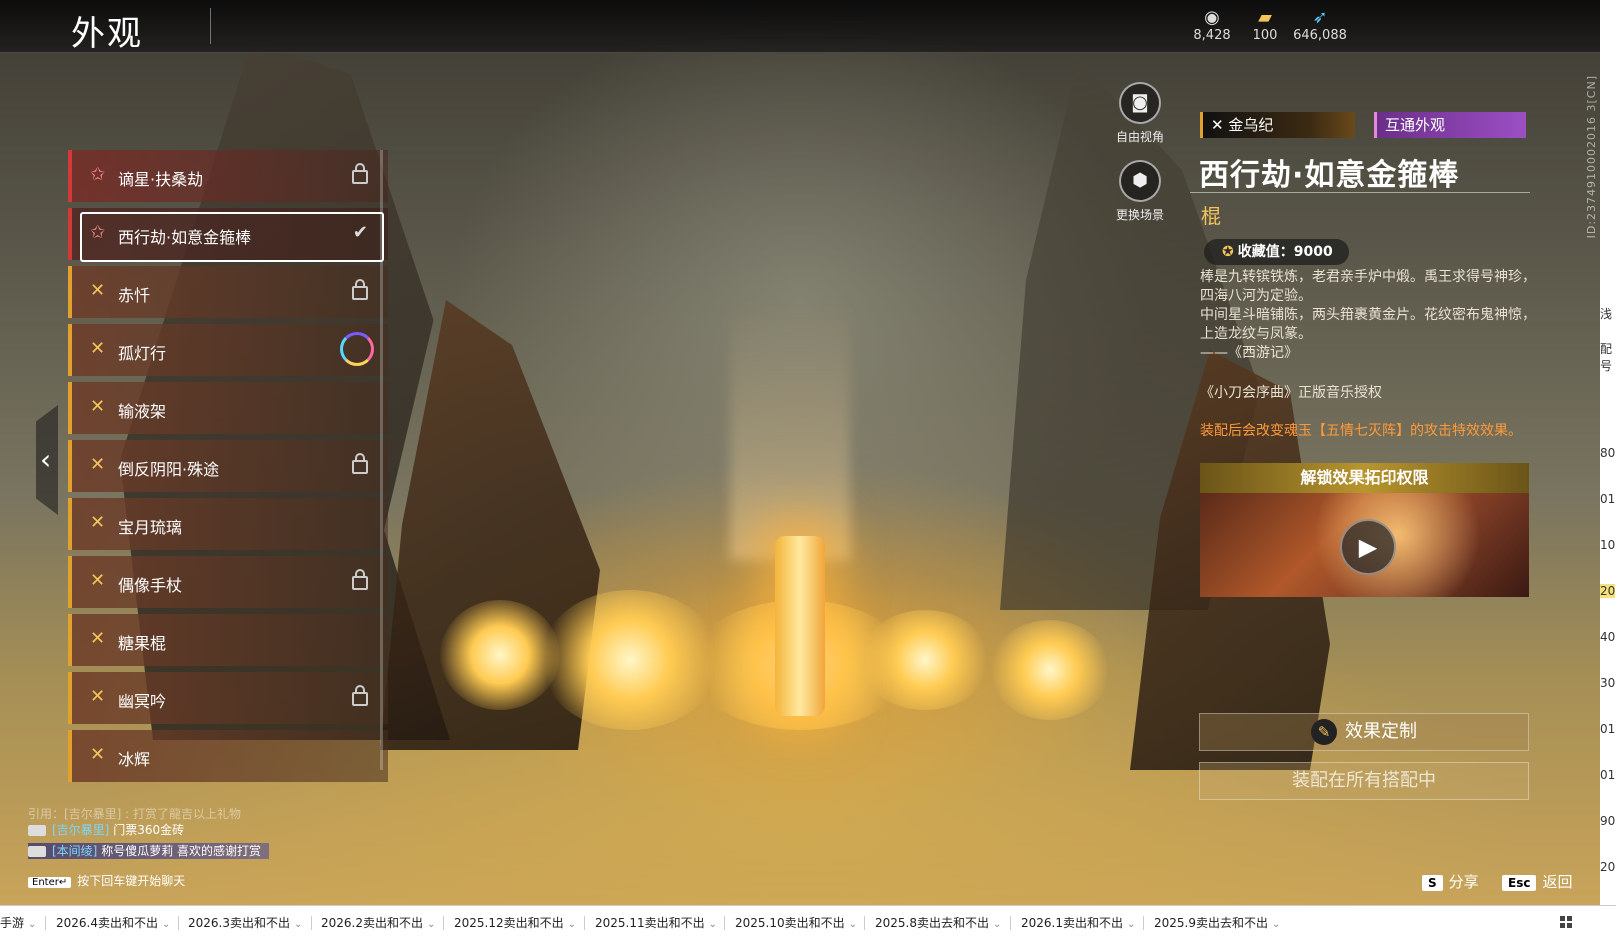  I want to click on item-label: 糖果棍, so click(142, 643).